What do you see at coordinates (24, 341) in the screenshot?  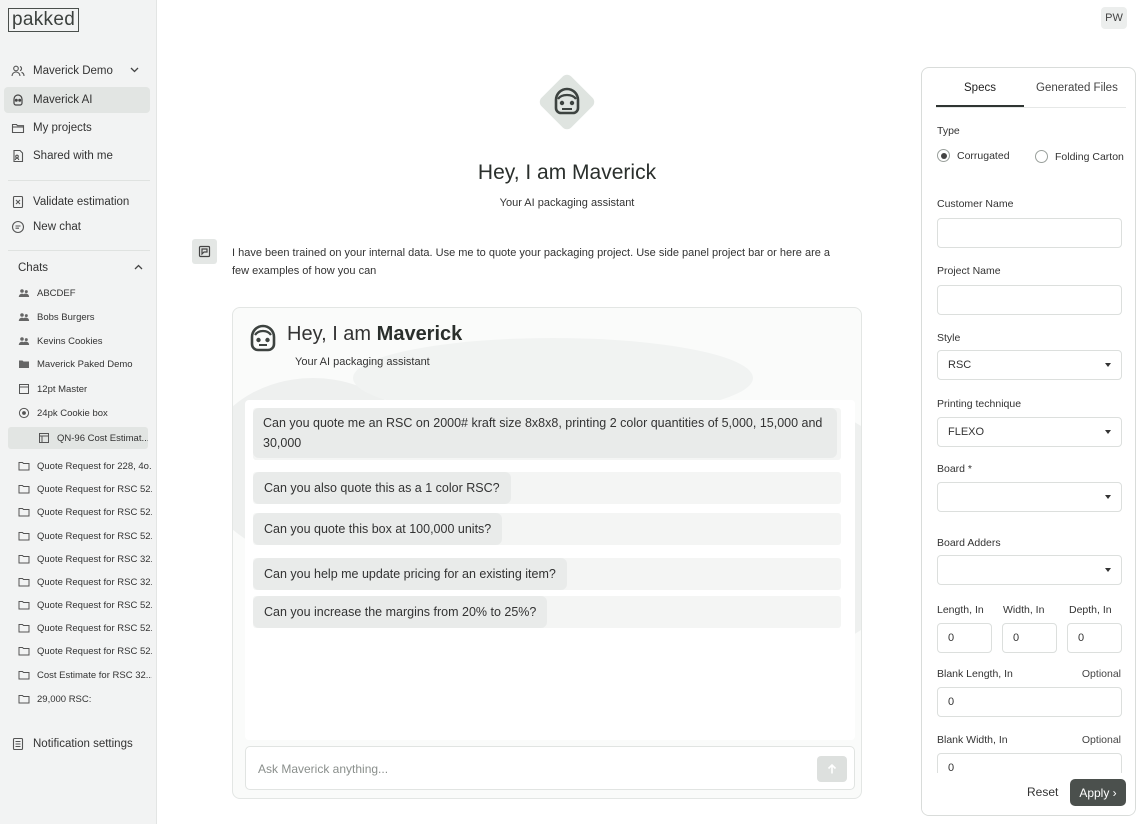 I see `group-icon` at bounding box center [24, 341].